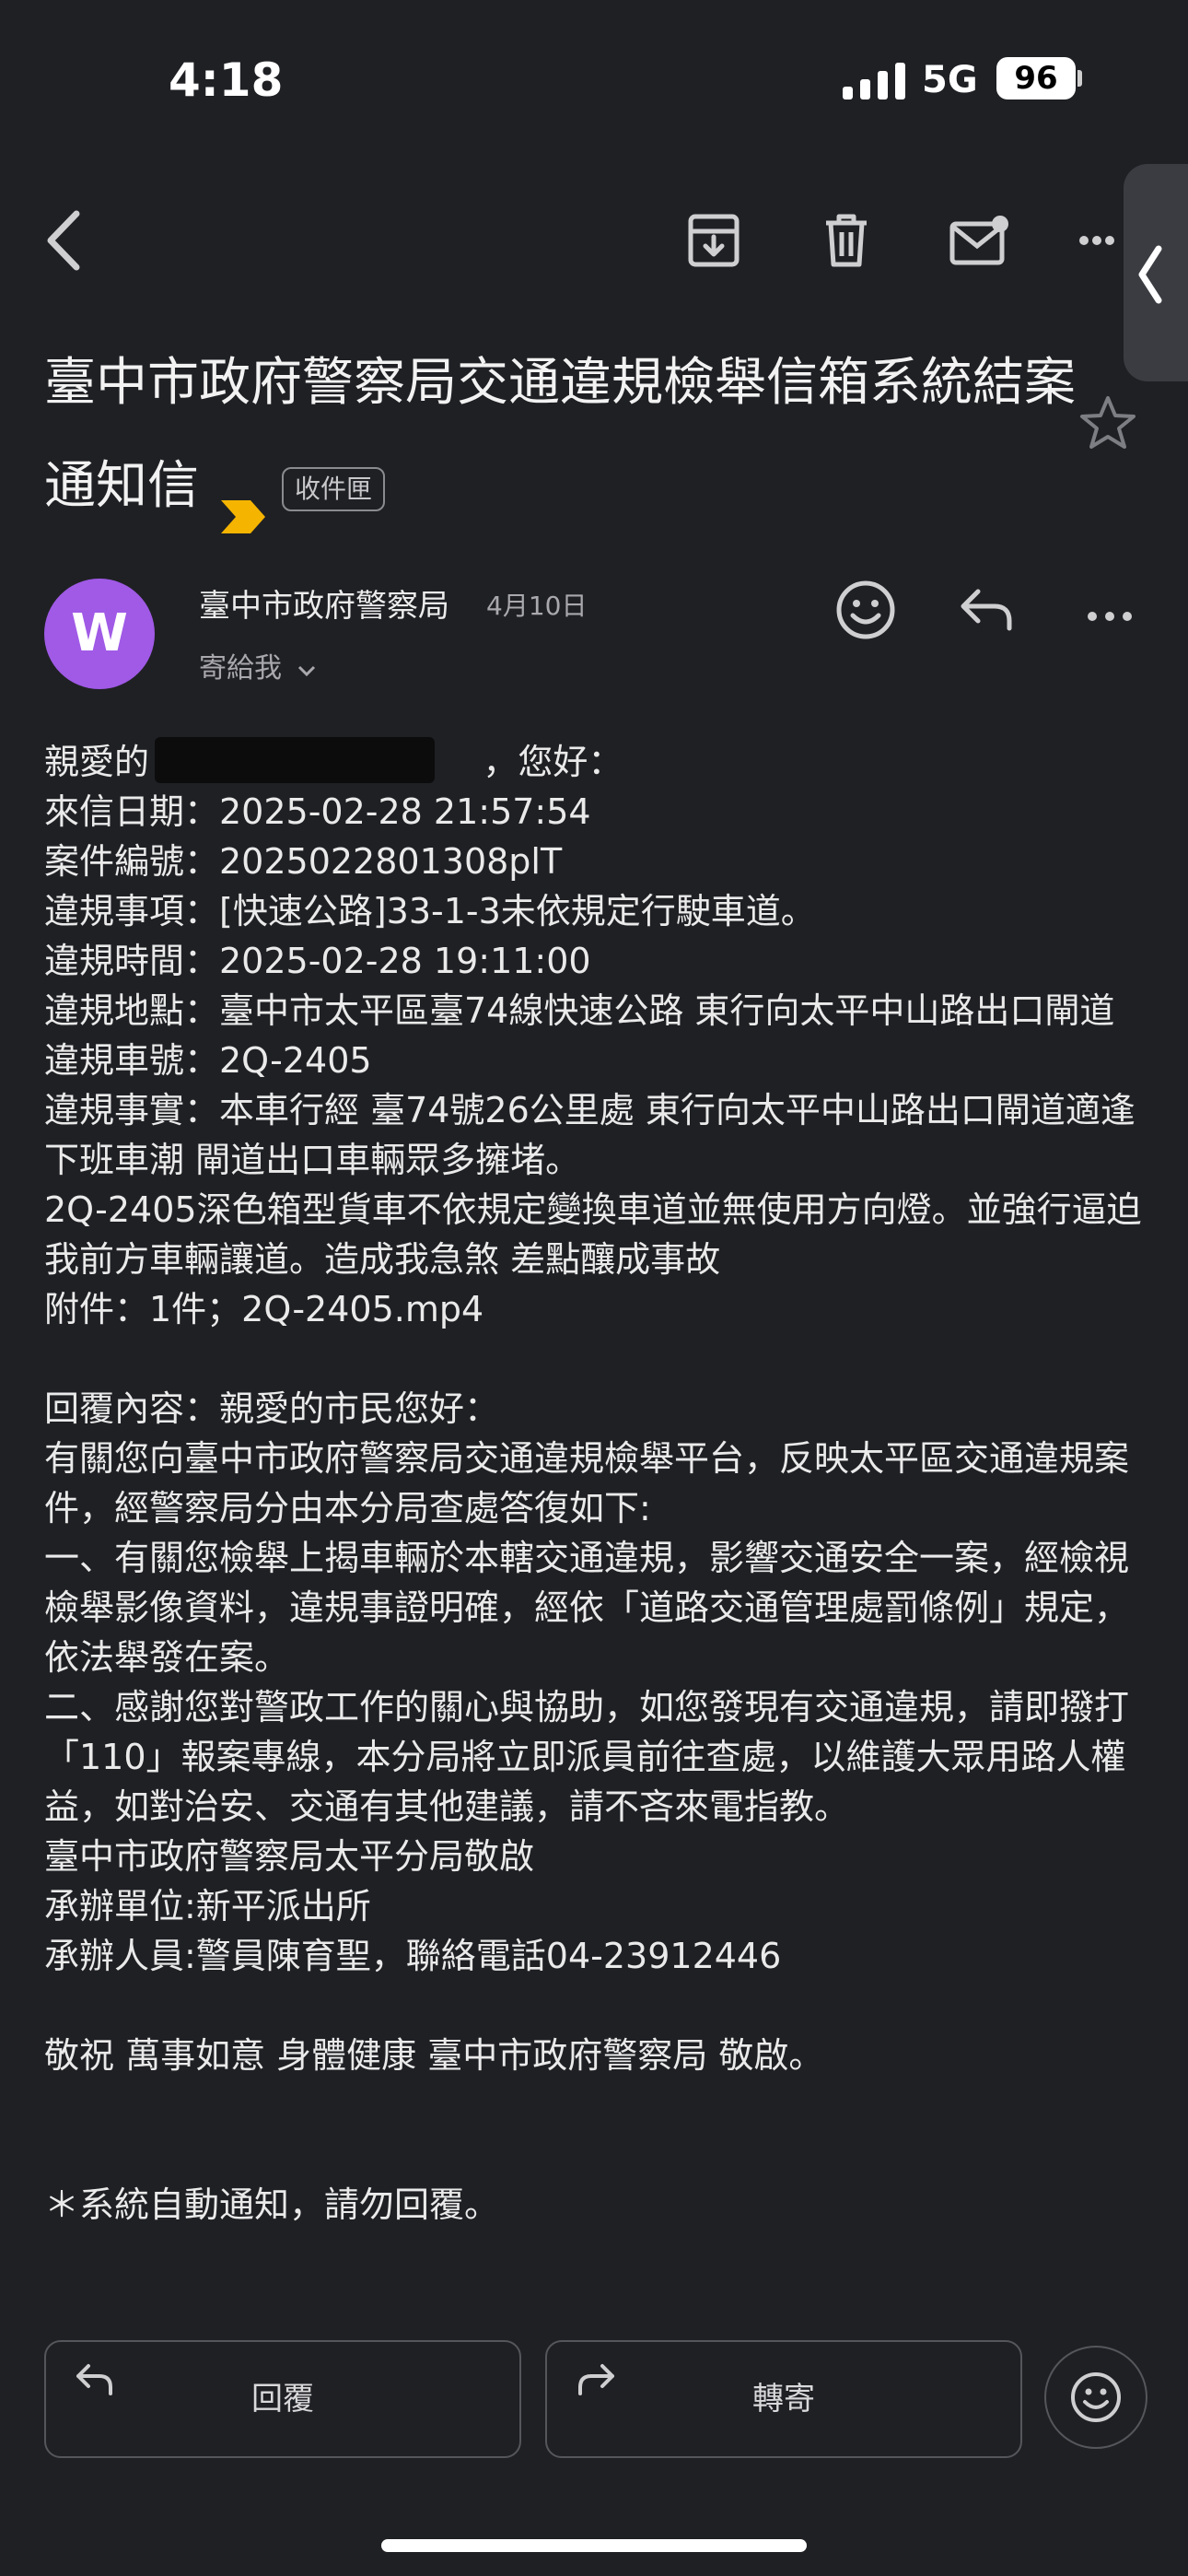  I want to click on recipient-toggle: 寄給我, so click(258, 665).